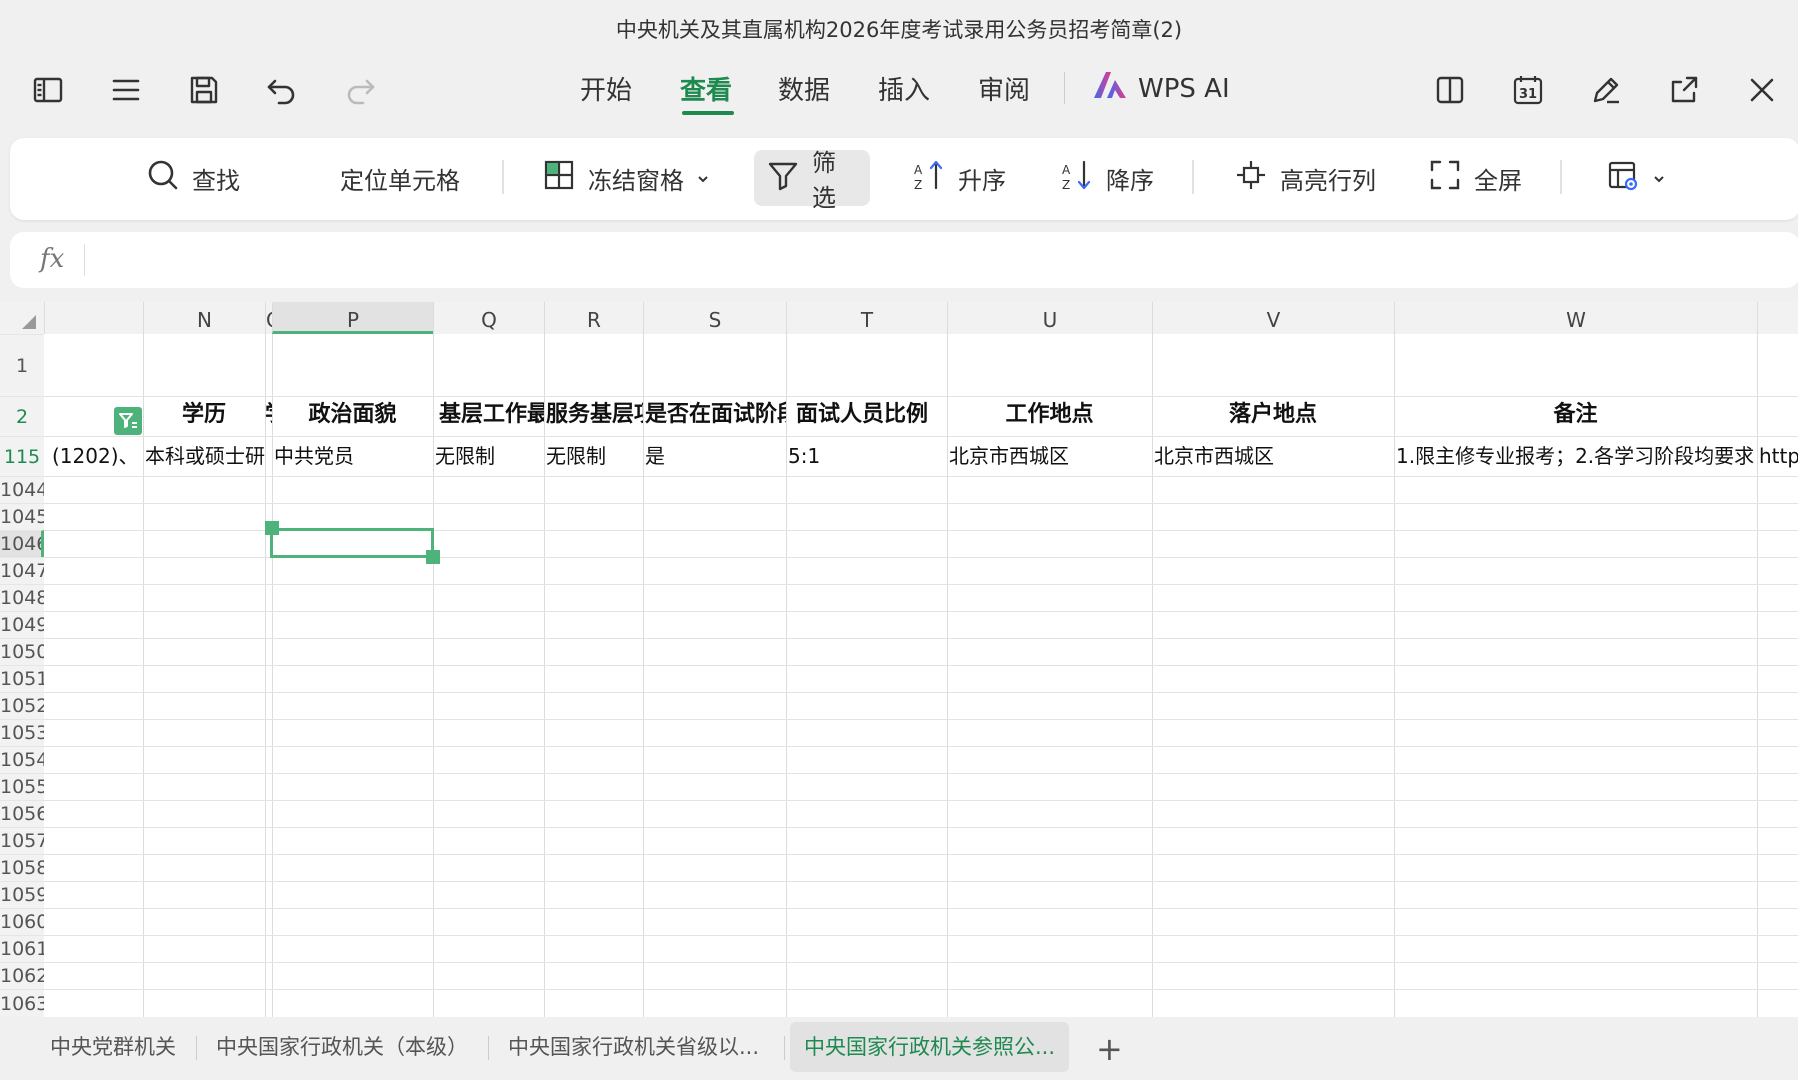 The height and width of the screenshot is (1080, 1798). I want to click on cell-m115: (1202)、, so click(96, 456).